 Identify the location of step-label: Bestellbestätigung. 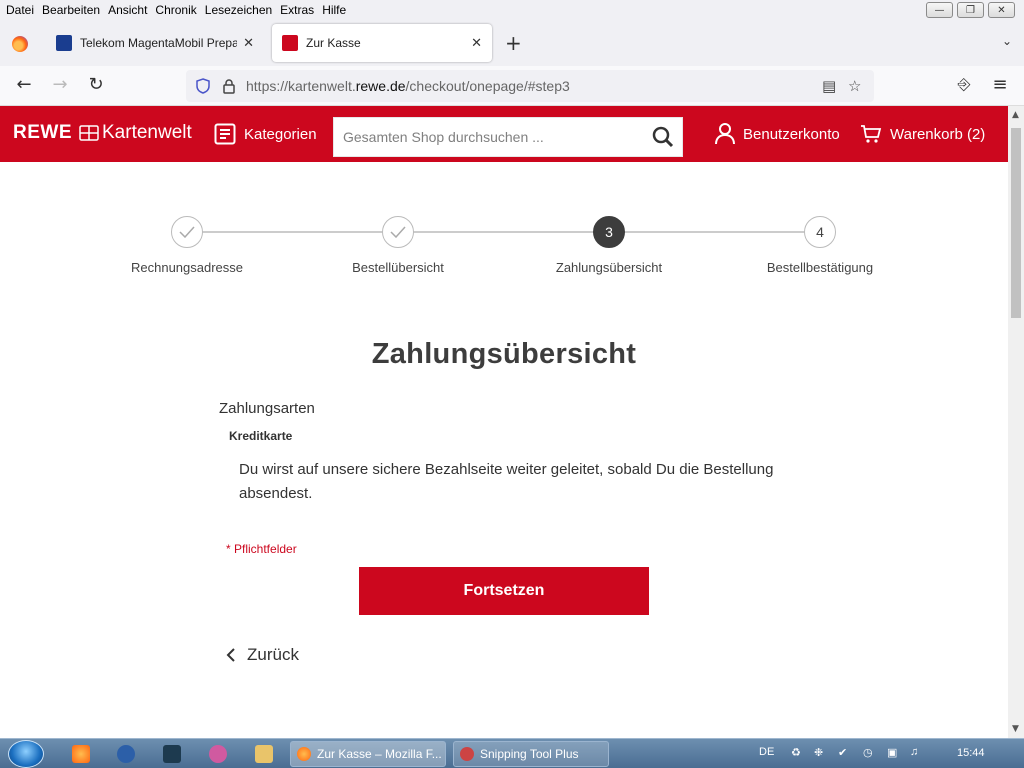
(820, 267).